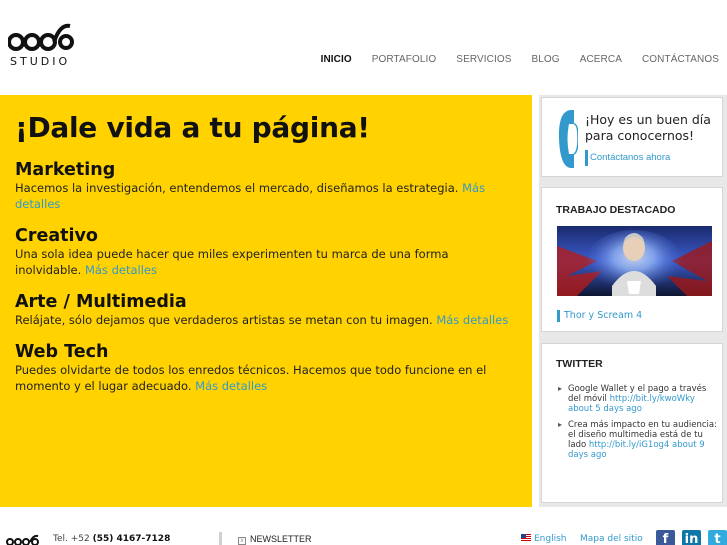 The height and width of the screenshot is (545, 727). Describe the element at coordinates (630, 157) in the screenshot. I see `contact-now-link: Contáctanos ahora` at that location.